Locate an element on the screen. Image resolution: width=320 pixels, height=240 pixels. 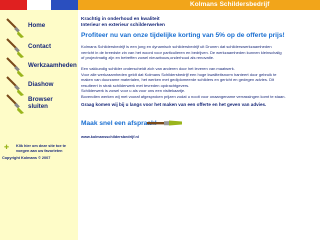
brand-banner: Kolmans Schildersbedrijf is located at coordinates (199, 5).